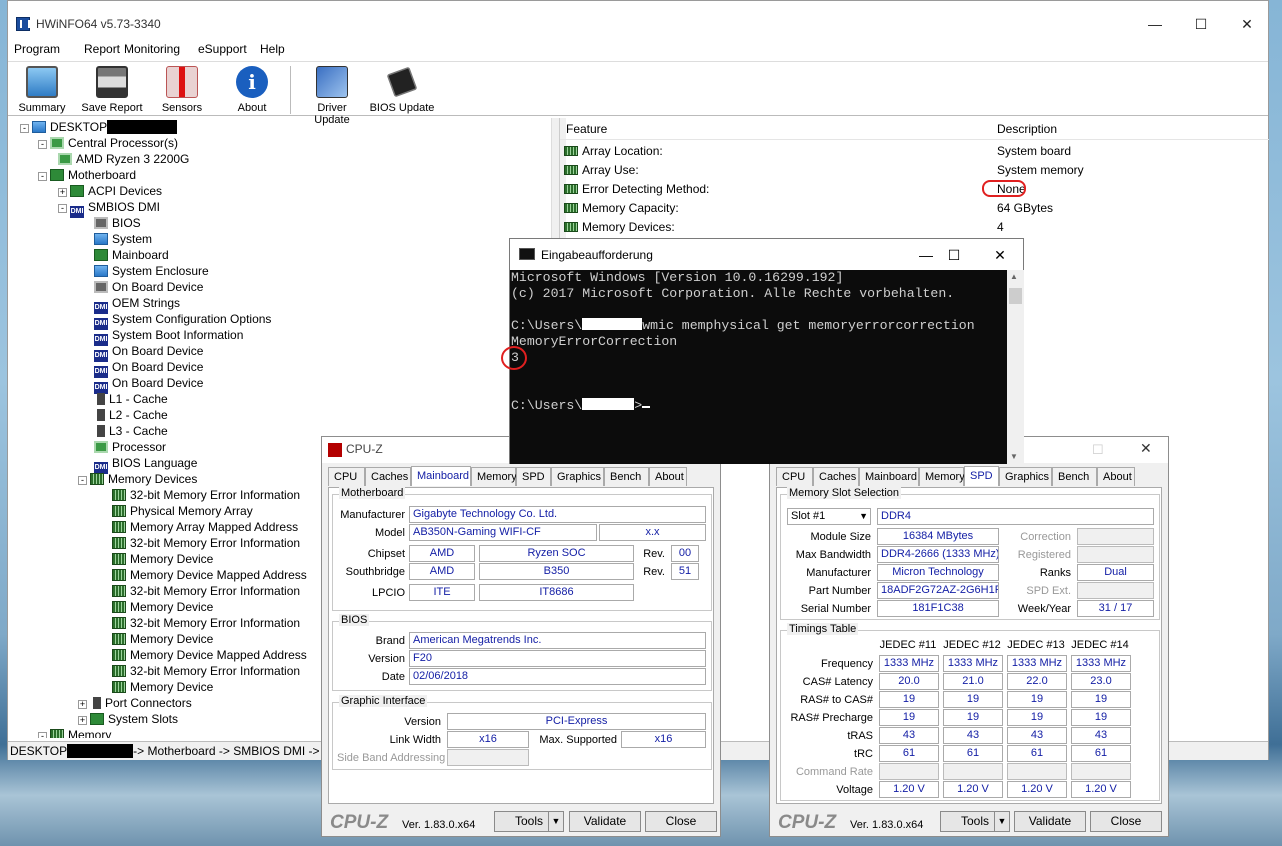  I want to click on tree-node: Memory Array Mapped Address, so click(205, 527).